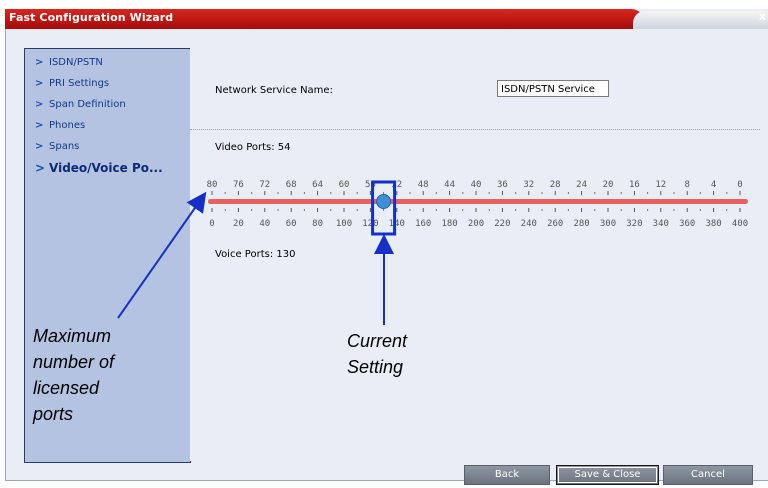 The image size is (768, 488). What do you see at coordinates (507, 475) in the screenshot?
I see `back-button: Back` at bounding box center [507, 475].